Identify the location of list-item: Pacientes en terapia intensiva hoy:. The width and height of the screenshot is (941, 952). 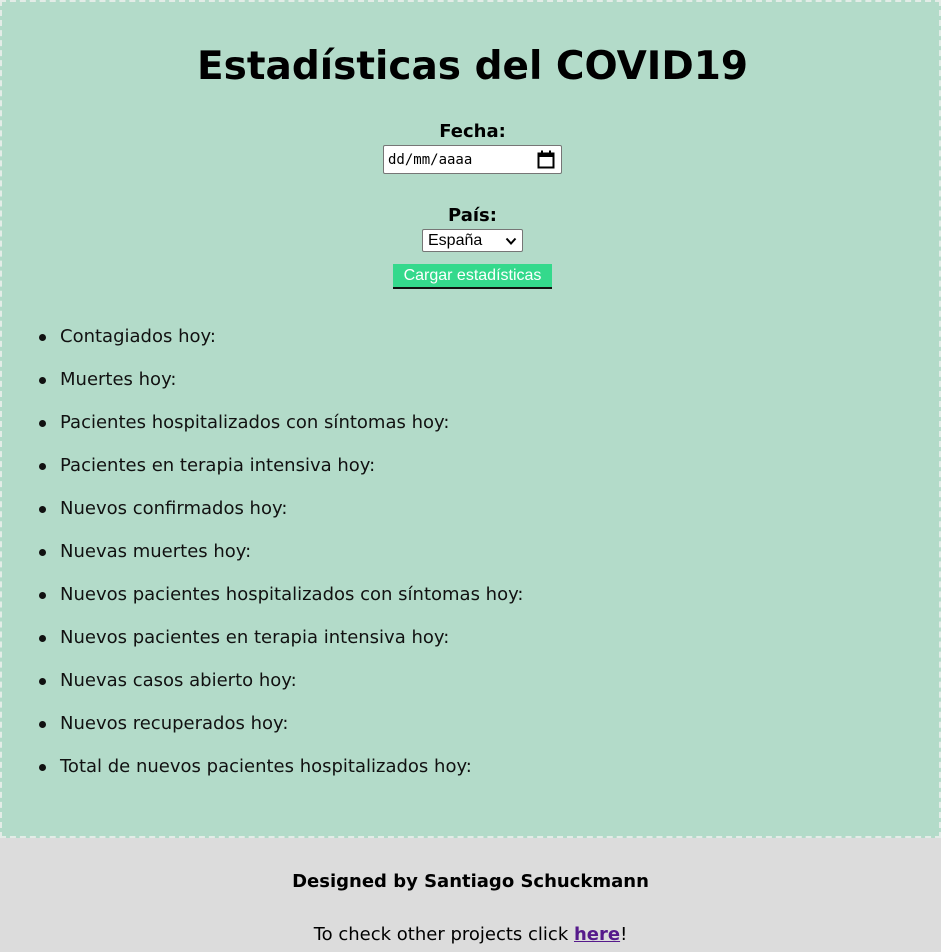
(263, 472).